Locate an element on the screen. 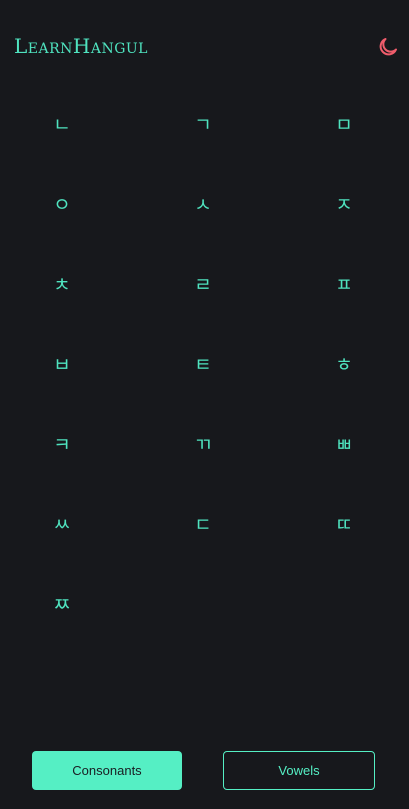 Image resolution: width=409 pixels, height=809 pixels. consonant-card: ㄸ is located at coordinates (344, 525).